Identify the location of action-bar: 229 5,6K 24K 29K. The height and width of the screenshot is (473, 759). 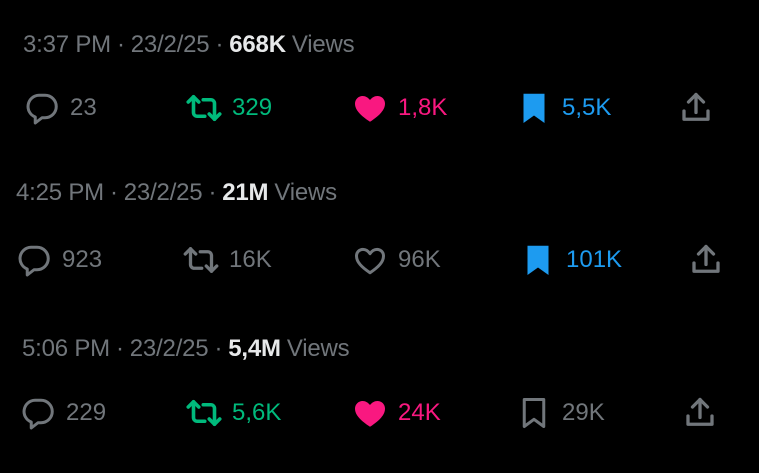
(379, 413).